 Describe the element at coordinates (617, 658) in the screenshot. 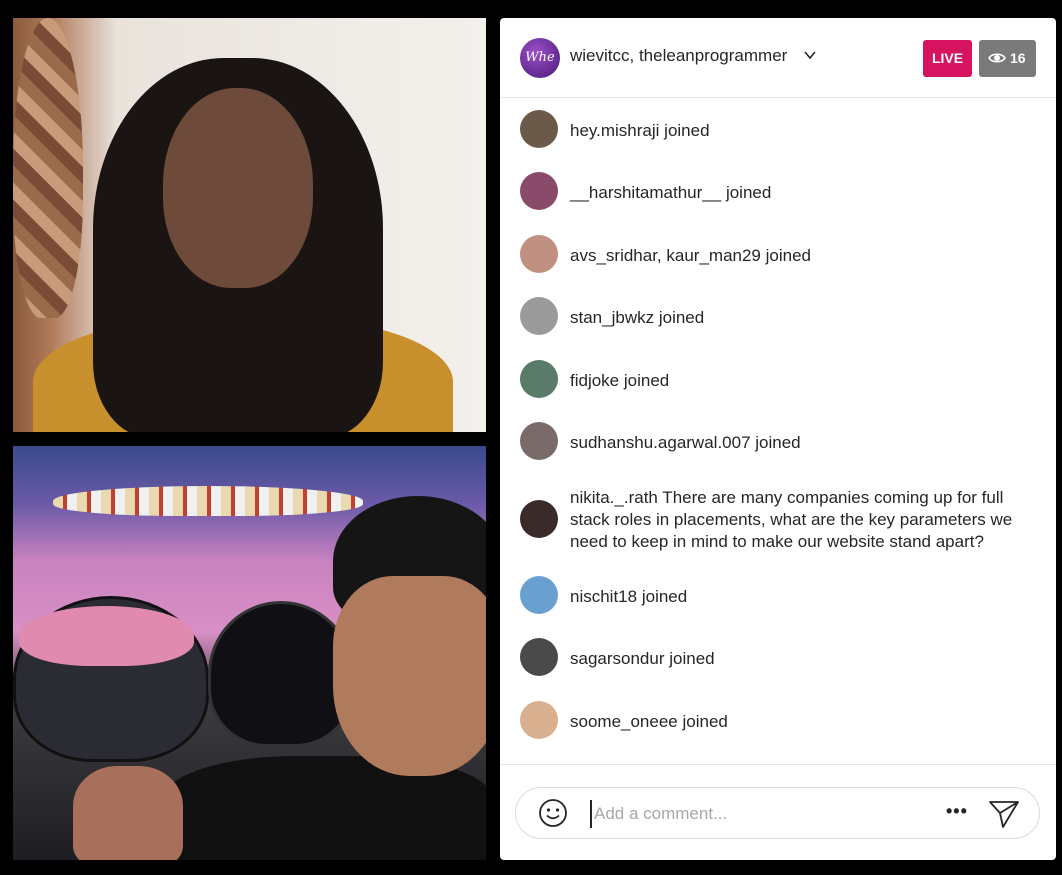

I see `username: sagarsondur` at that location.